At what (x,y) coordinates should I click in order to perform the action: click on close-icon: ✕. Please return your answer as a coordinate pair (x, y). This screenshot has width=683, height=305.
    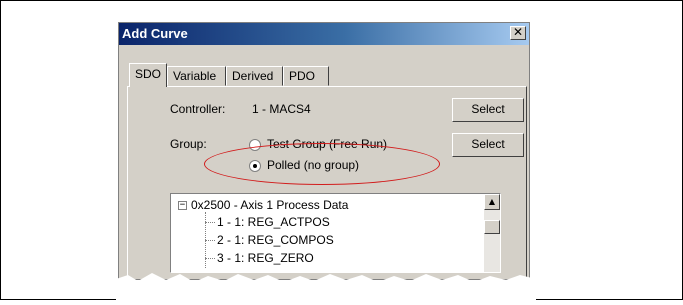
    Looking at the image, I should click on (518, 32).